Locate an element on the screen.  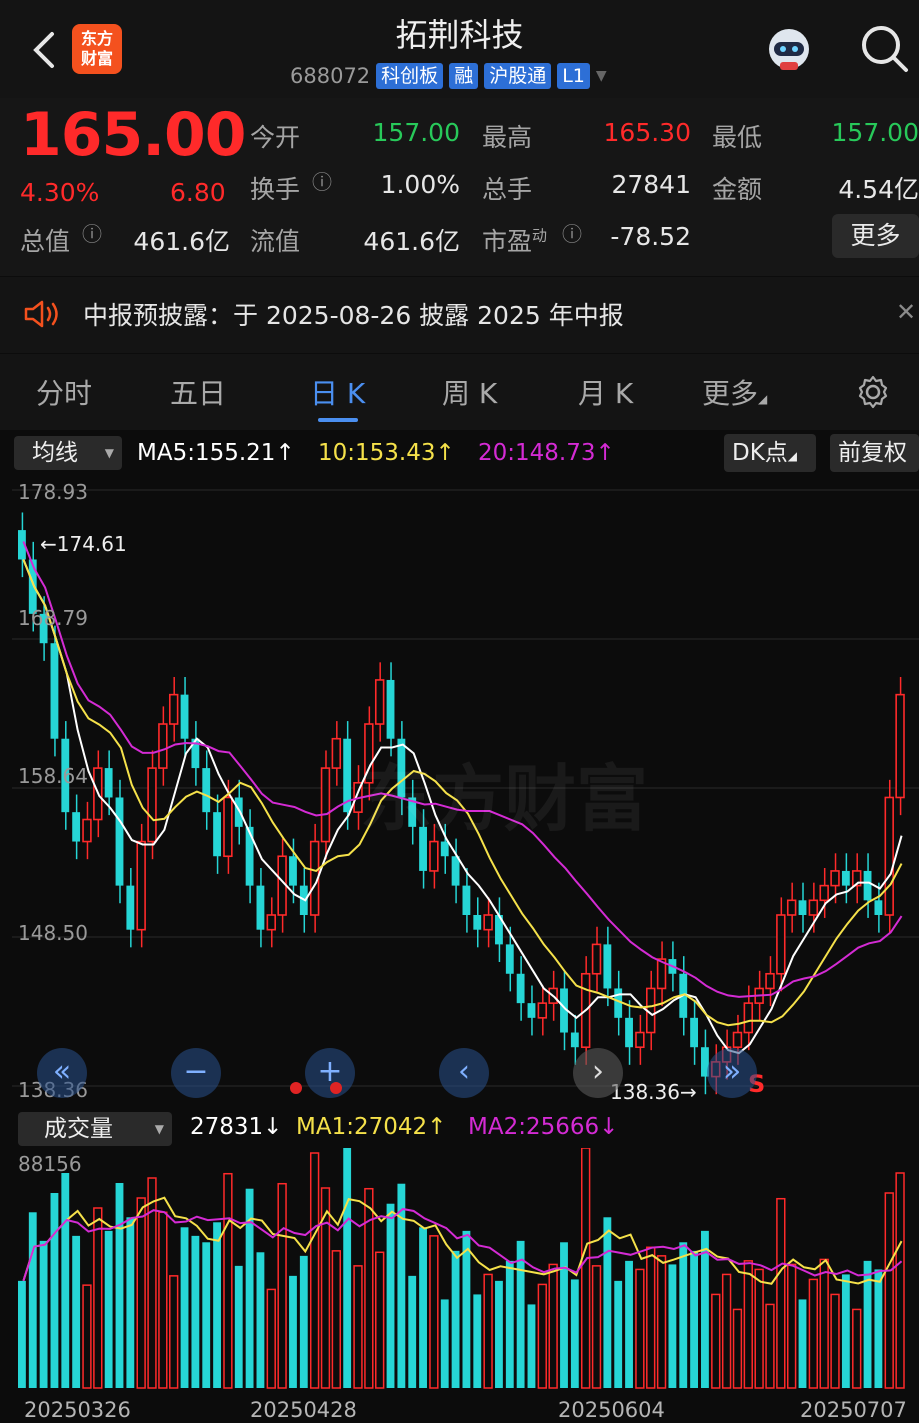
scroll-right-fast-icon: » is located at coordinates (732, 1073).